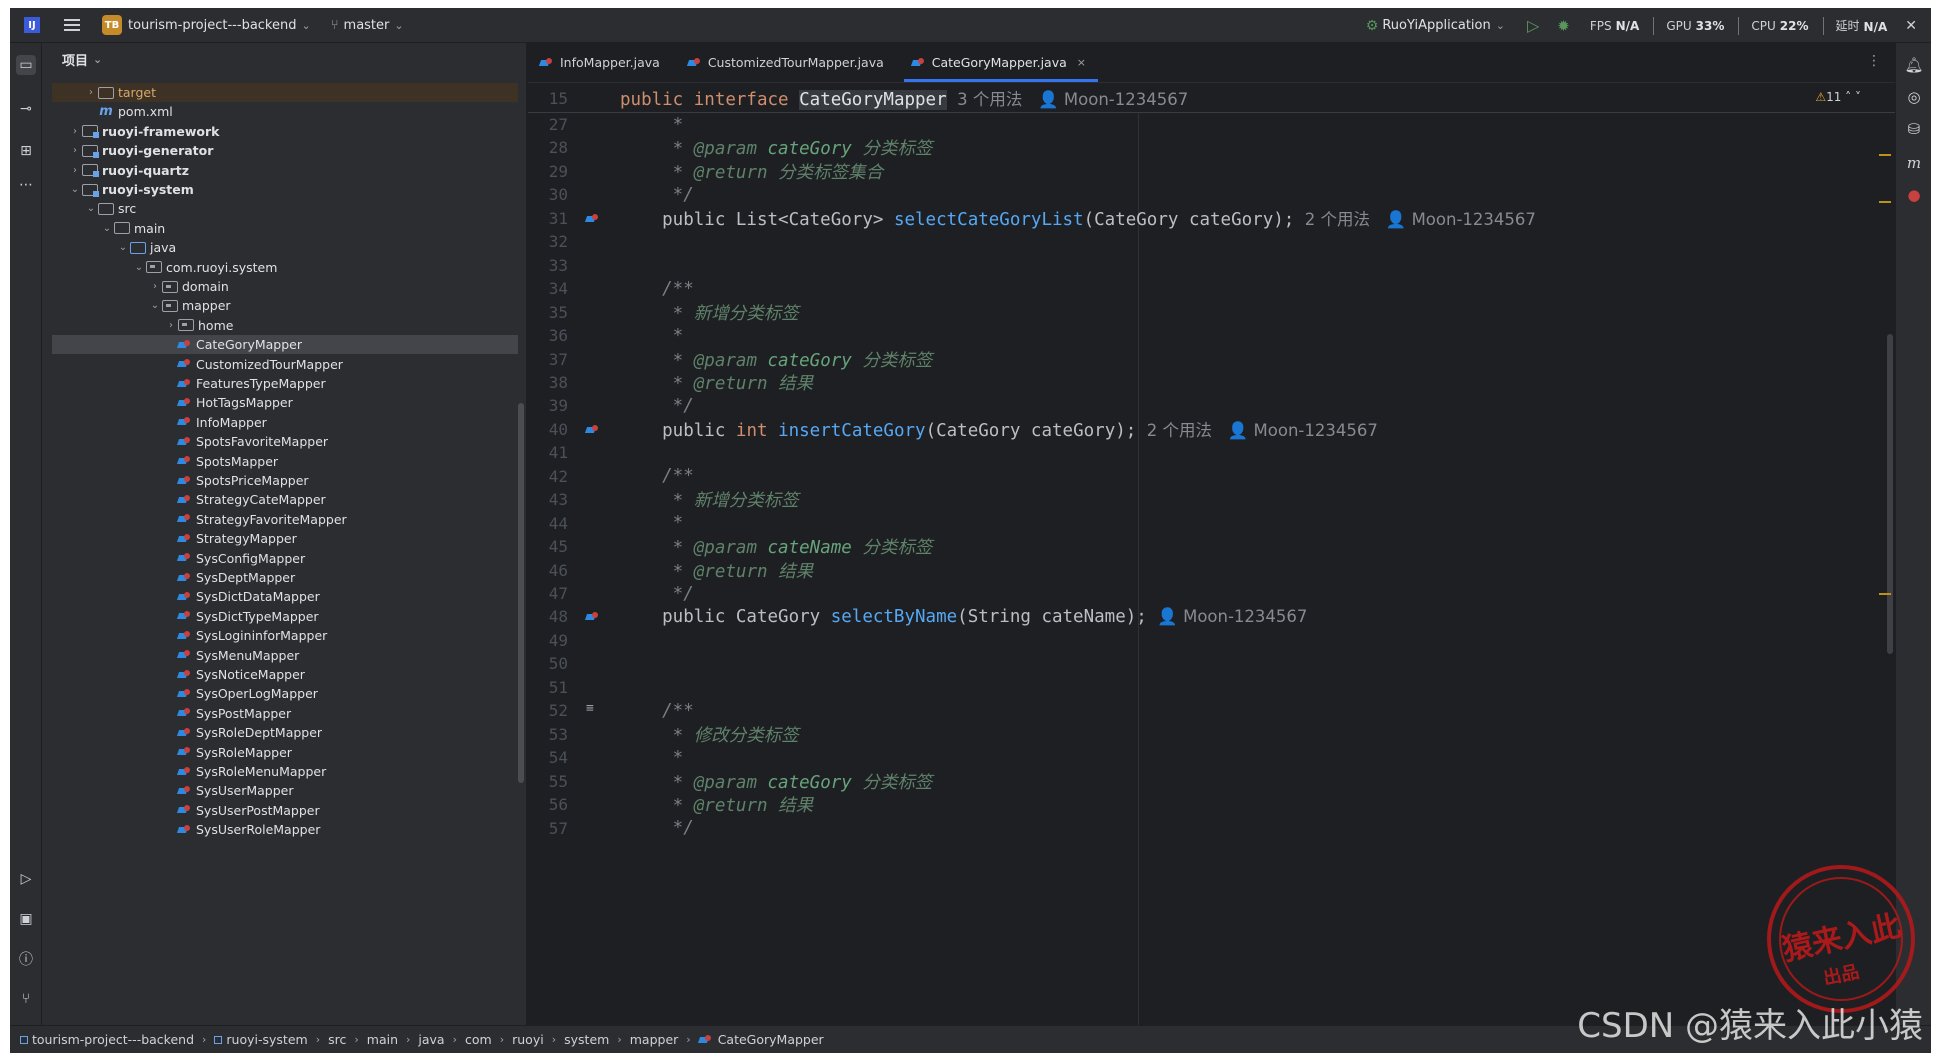 Image resolution: width=1941 pixels, height=1061 pixels. What do you see at coordinates (285, 596) in the screenshot?
I see `tree-item: SysDictDataMapper` at bounding box center [285, 596].